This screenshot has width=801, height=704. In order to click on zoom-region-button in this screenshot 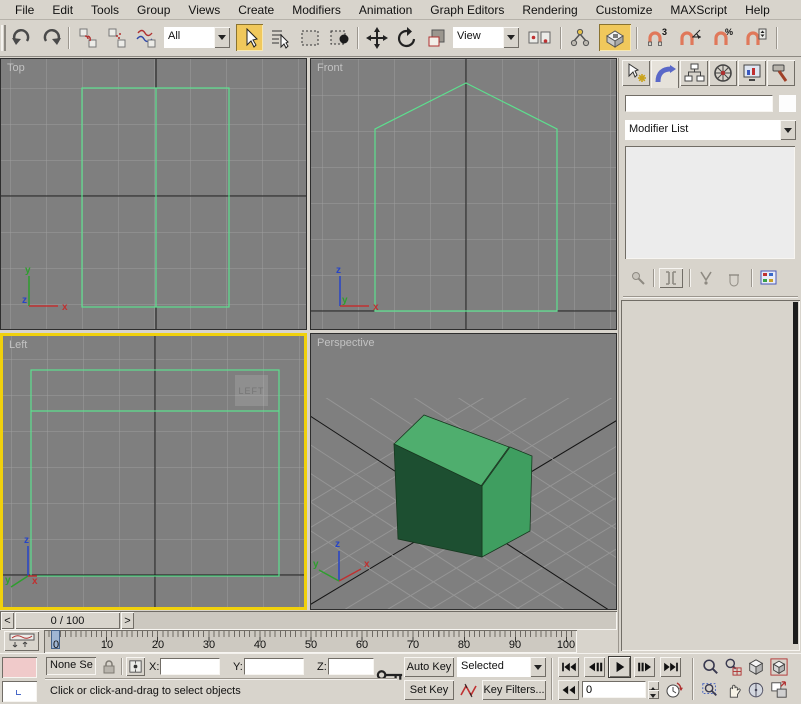, I will do `click(709, 690)`.